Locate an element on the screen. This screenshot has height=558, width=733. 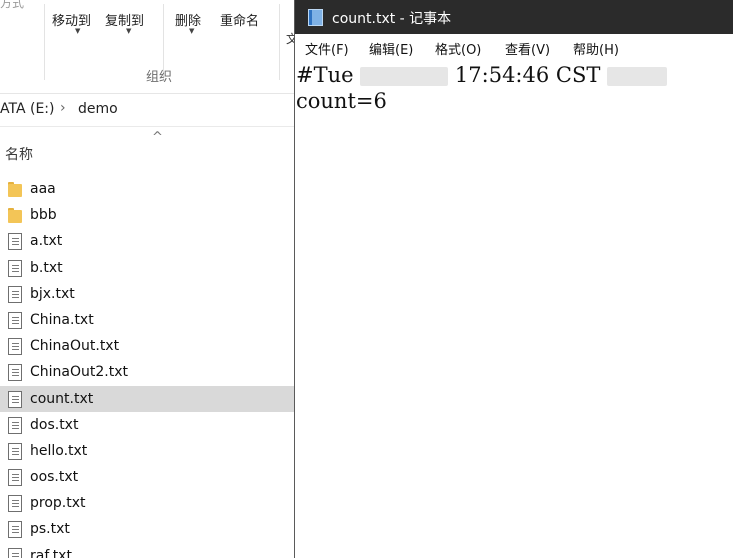
menu-file: 文件(F) is located at coordinates (327, 48).